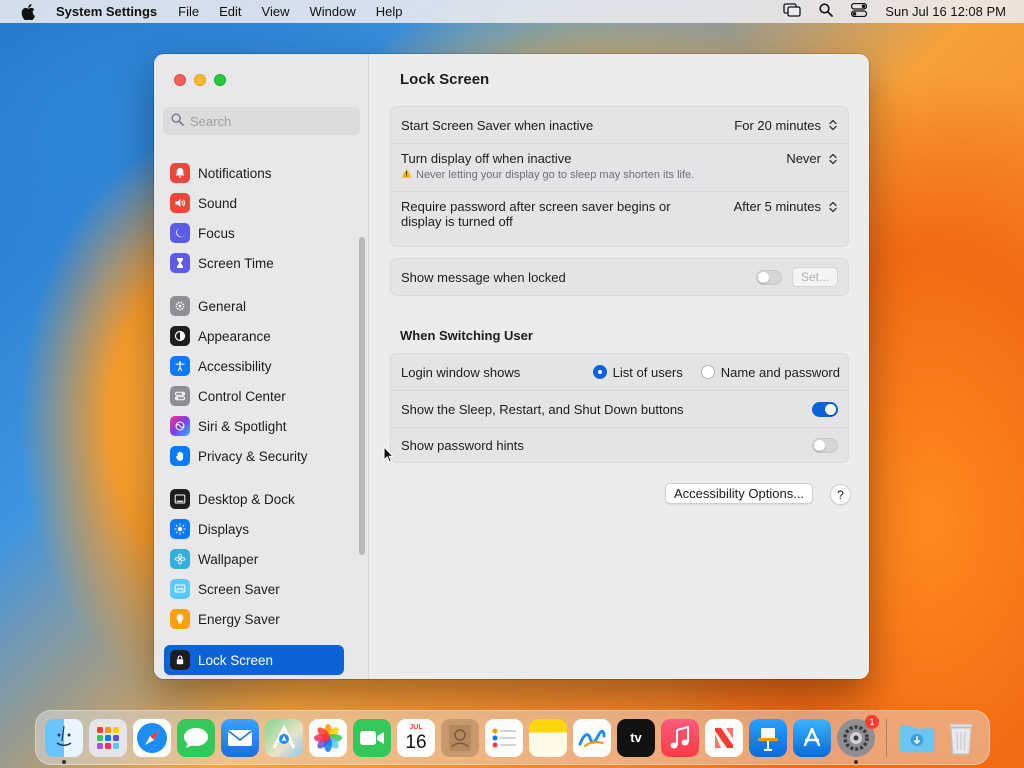  Describe the element at coordinates (259, 529) in the screenshot. I see `sidebar-item-displays: Displays` at that location.